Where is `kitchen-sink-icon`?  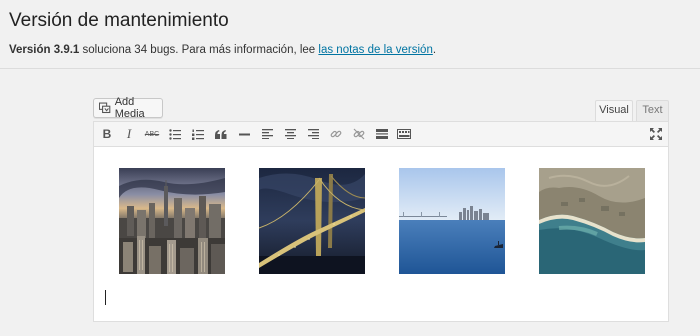
kitchen-sink-icon is located at coordinates (404, 134).